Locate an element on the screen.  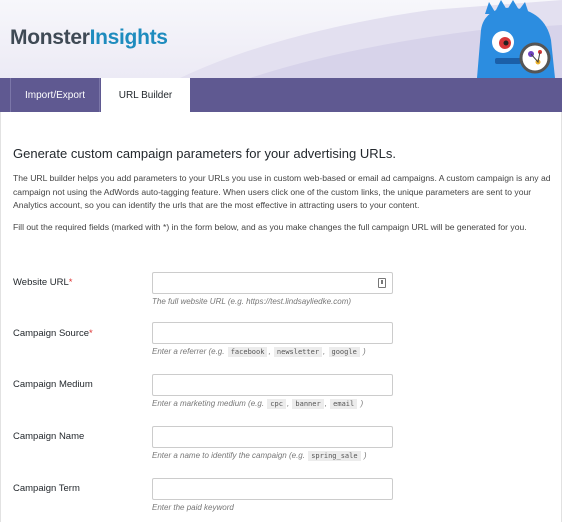
logo-word-insights: Insights is located at coordinates (128, 37).